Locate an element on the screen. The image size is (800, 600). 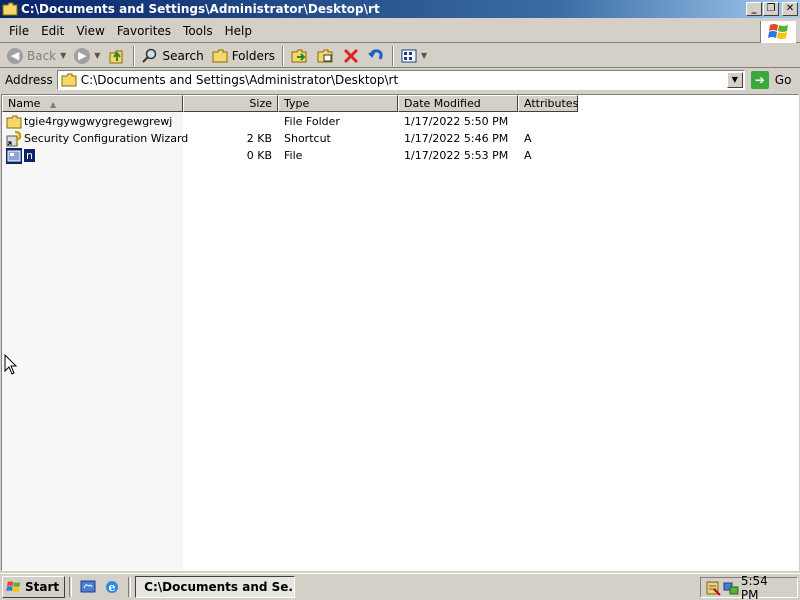
back-label: Back is located at coordinates (42, 55).